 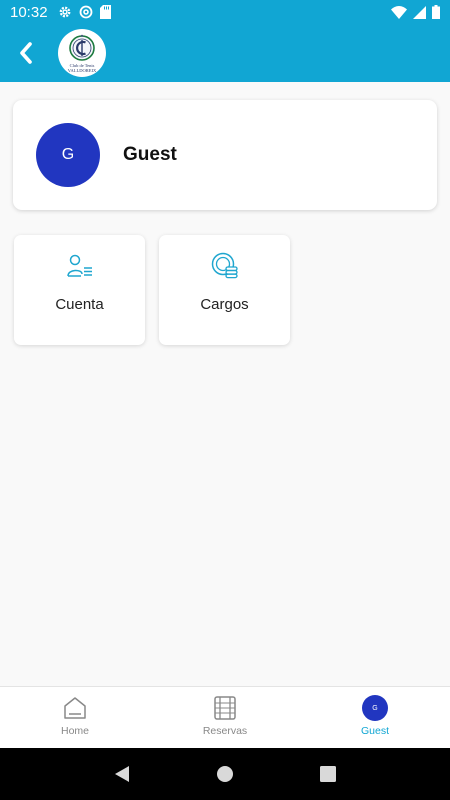 What do you see at coordinates (224, 290) in the screenshot?
I see `cargos-tile: Cargos` at bounding box center [224, 290].